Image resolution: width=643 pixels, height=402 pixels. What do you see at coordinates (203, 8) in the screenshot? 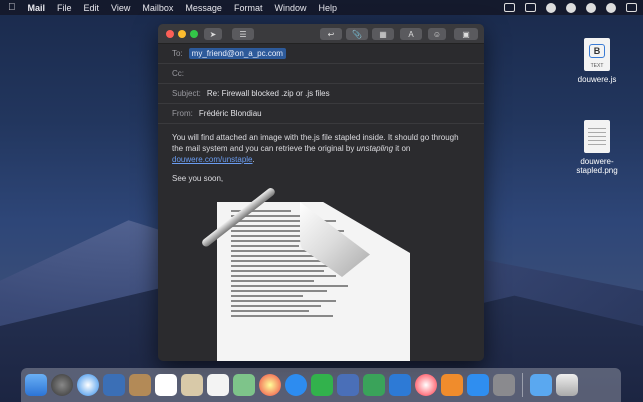
I see `menu-message: Message` at bounding box center [203, 8].